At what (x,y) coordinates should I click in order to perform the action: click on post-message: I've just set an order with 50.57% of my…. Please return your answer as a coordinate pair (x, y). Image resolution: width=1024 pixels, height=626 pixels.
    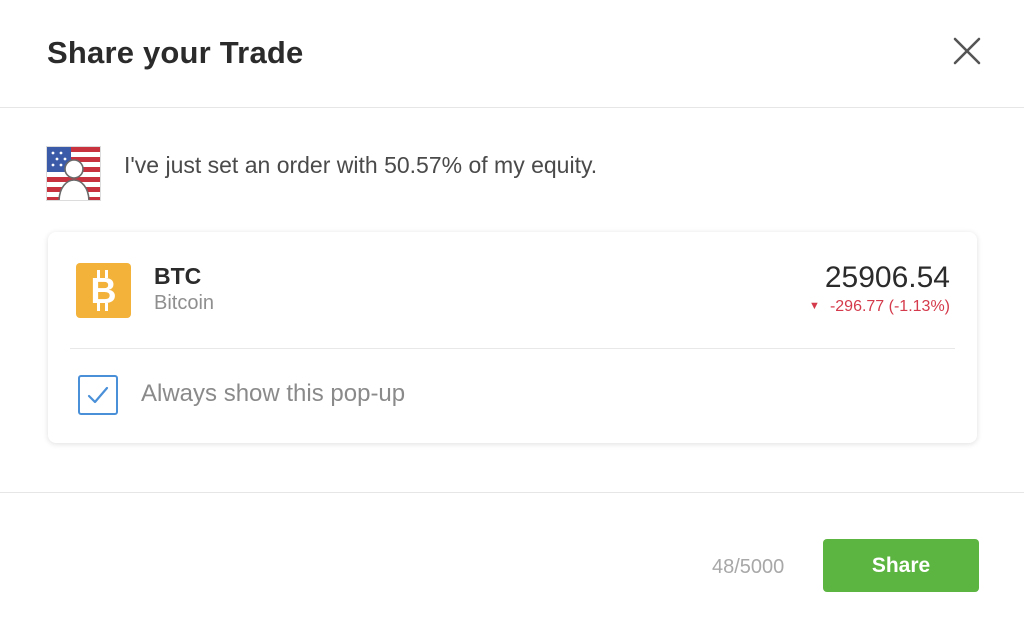
    Looking at the image, I should click on (360, 165).